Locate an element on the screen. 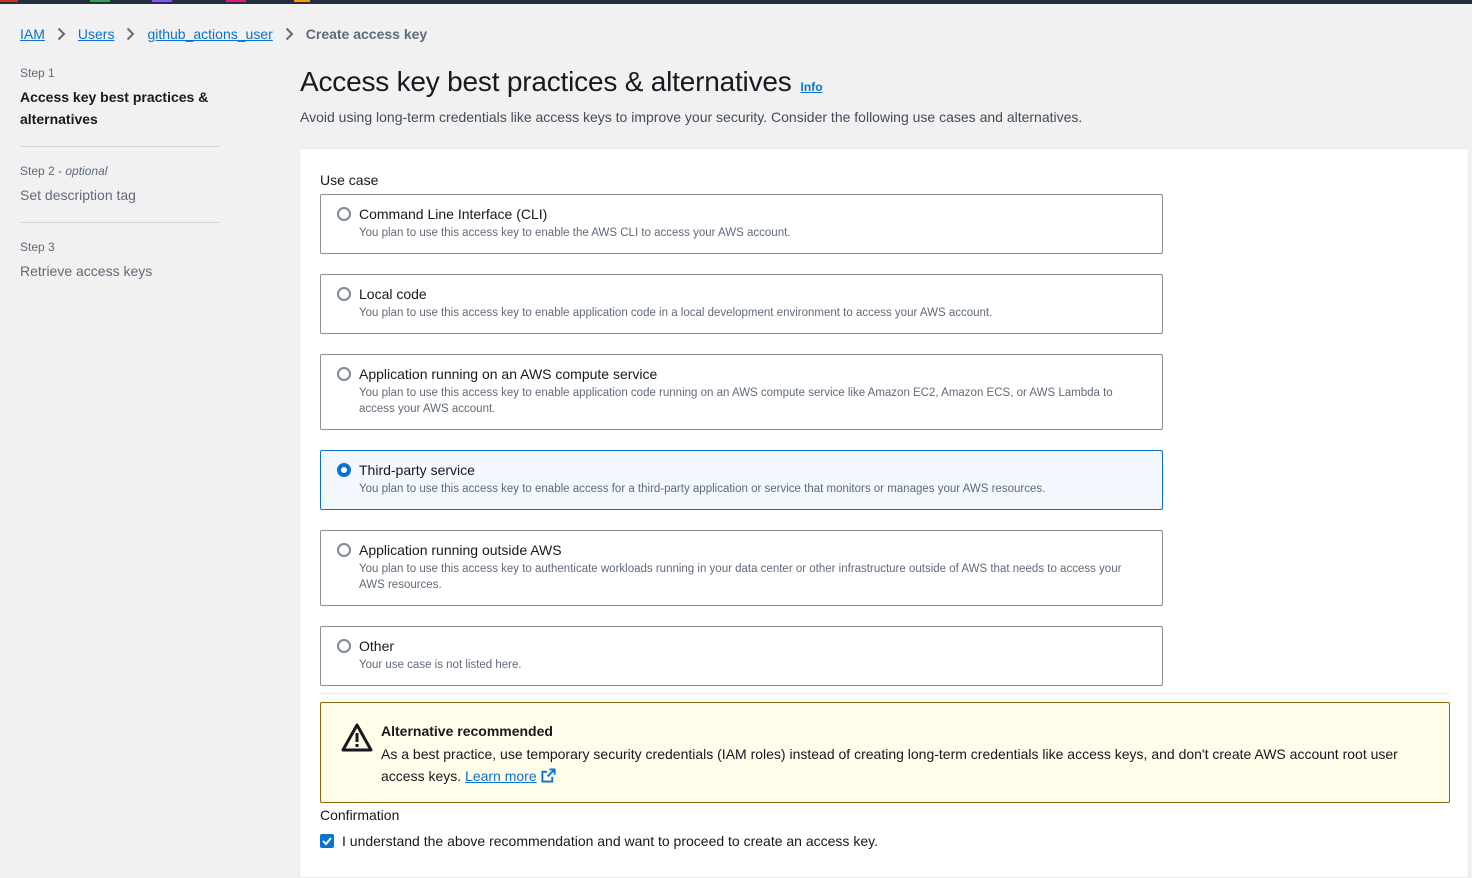  info-link: Info is located at coordinates (812, 87).